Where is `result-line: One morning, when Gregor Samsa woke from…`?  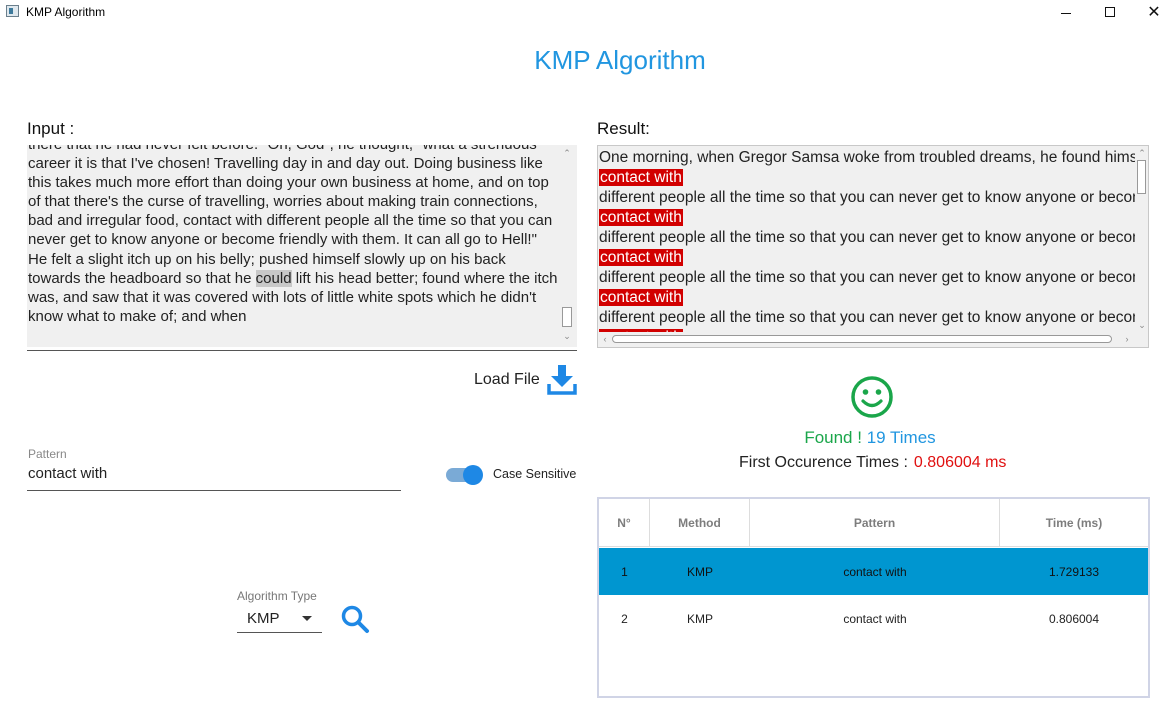
result-line: One morning, when Gregor Samsa woke from… is located at coordinates (867, 157).